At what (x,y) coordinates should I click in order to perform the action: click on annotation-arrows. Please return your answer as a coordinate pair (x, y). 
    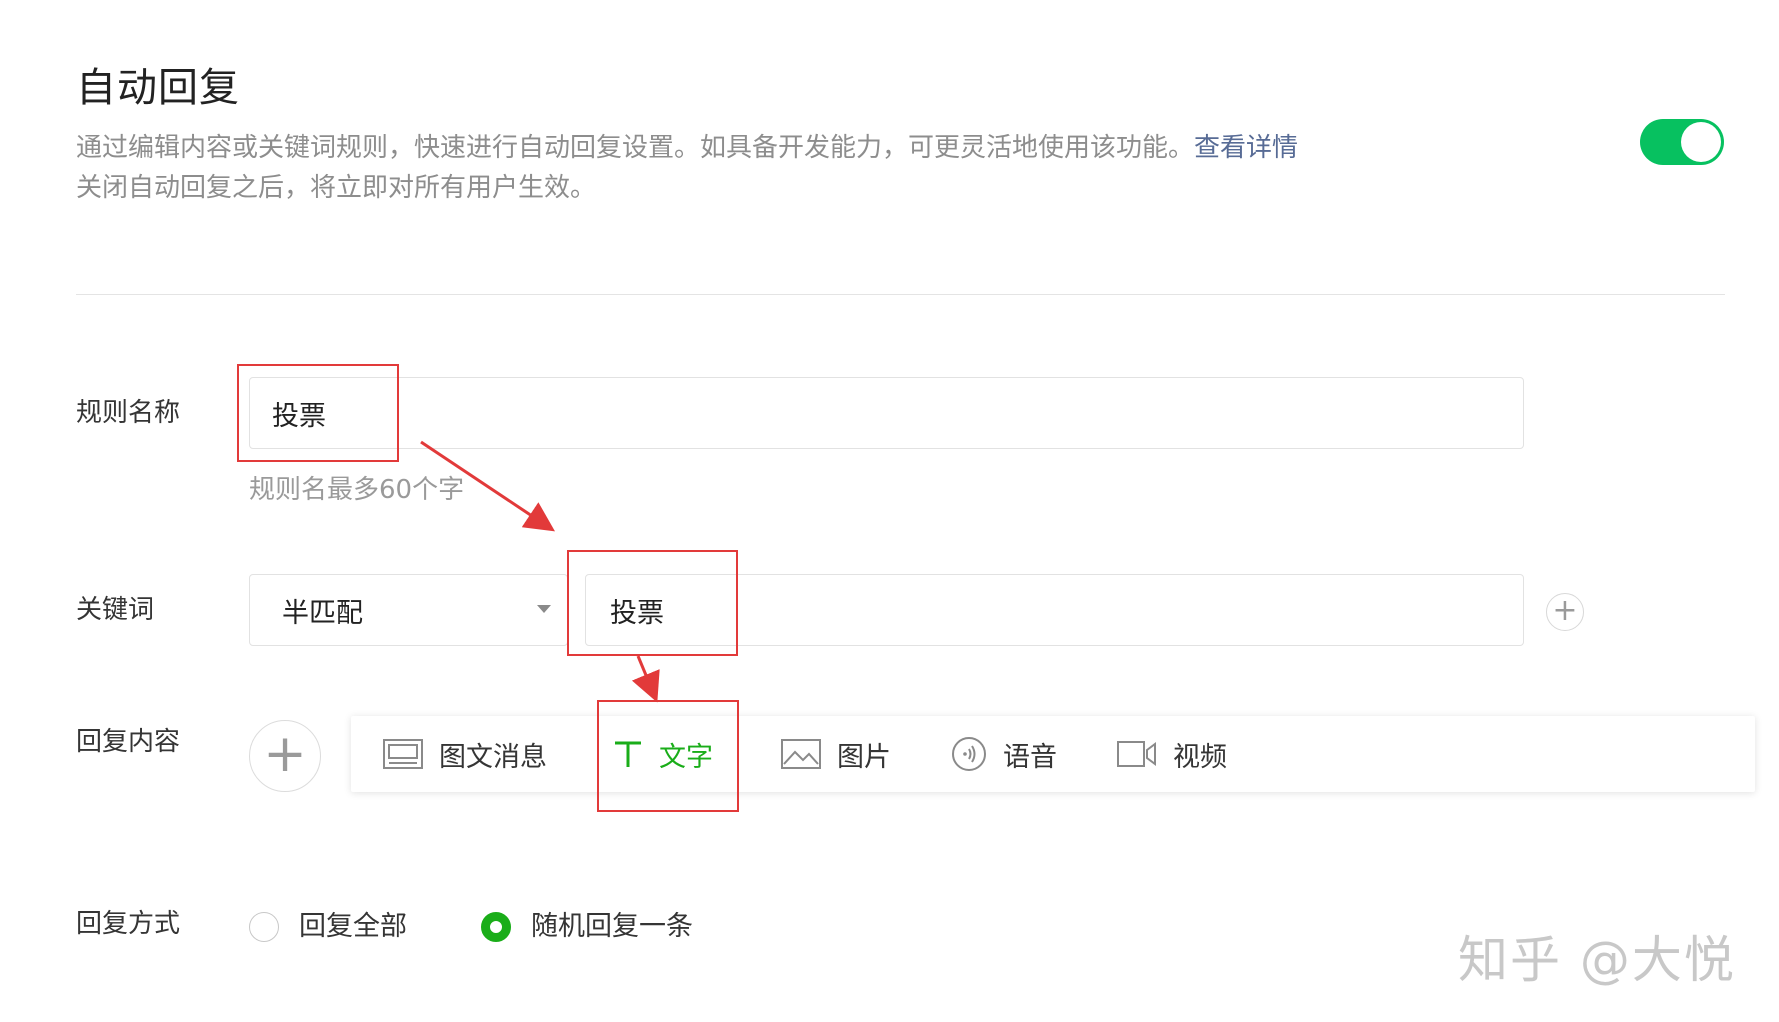
    Looking at the image, I should click on (540, 571).